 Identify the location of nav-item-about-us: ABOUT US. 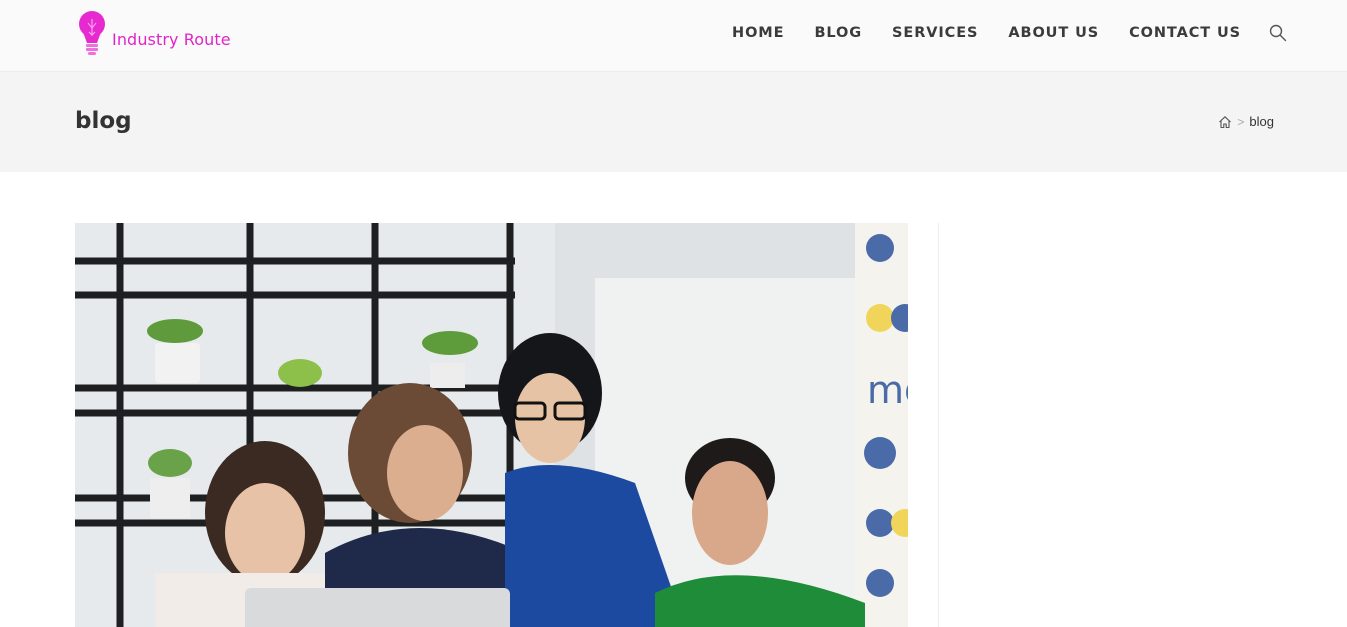
(1053, 33).